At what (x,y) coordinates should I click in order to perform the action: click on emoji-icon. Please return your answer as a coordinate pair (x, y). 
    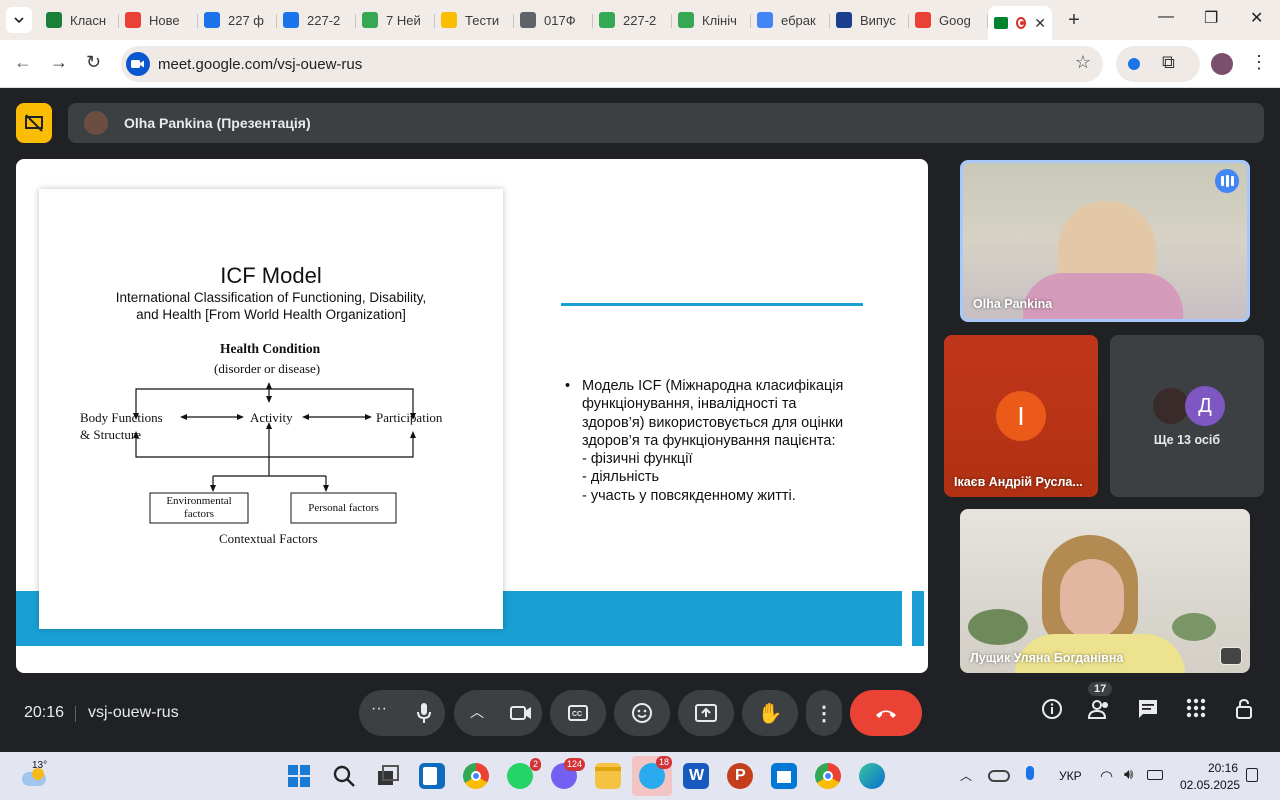
    Looking at the image, I should click on (642, 713).